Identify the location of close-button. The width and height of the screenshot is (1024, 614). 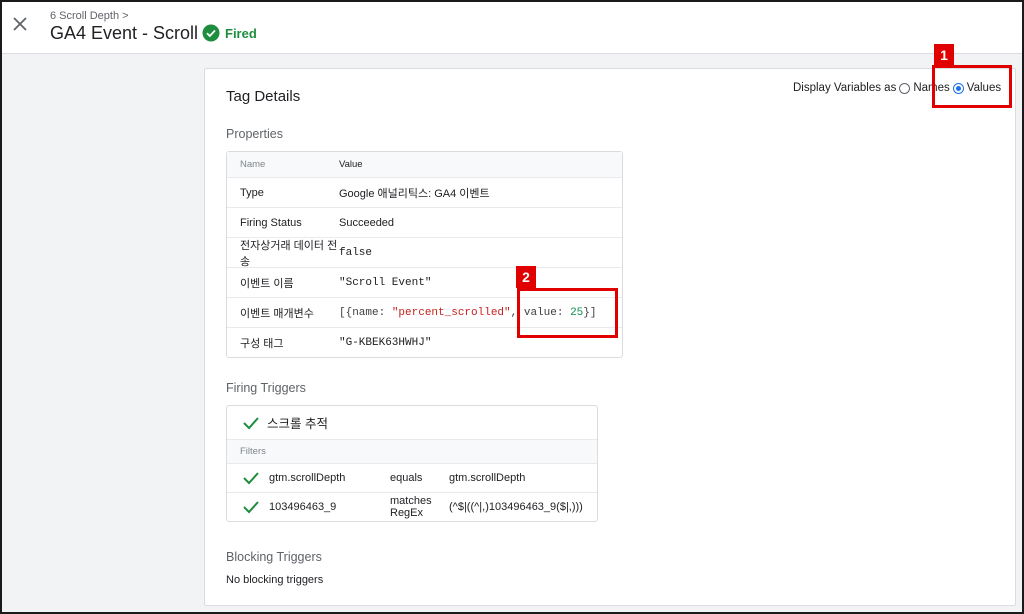
(20, 24).